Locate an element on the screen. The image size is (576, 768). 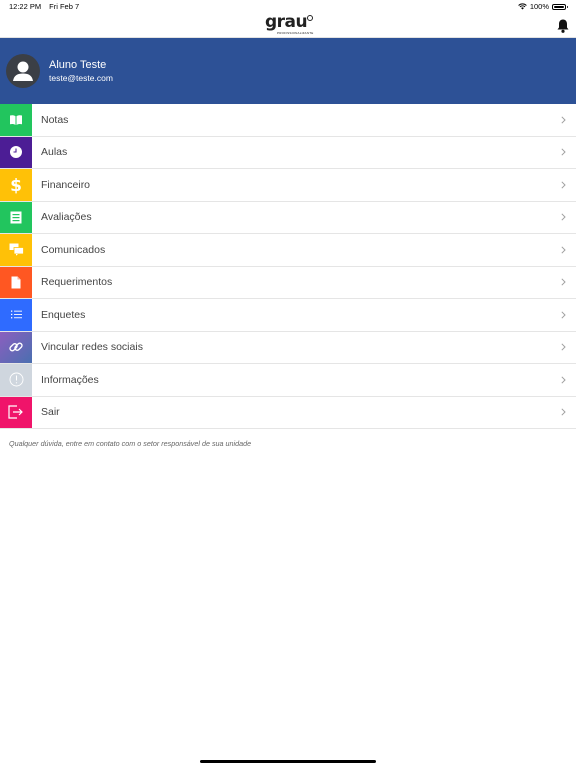
nav-bar: grau PROFISSIONALIZANTE is located at coordinates (288, 26).